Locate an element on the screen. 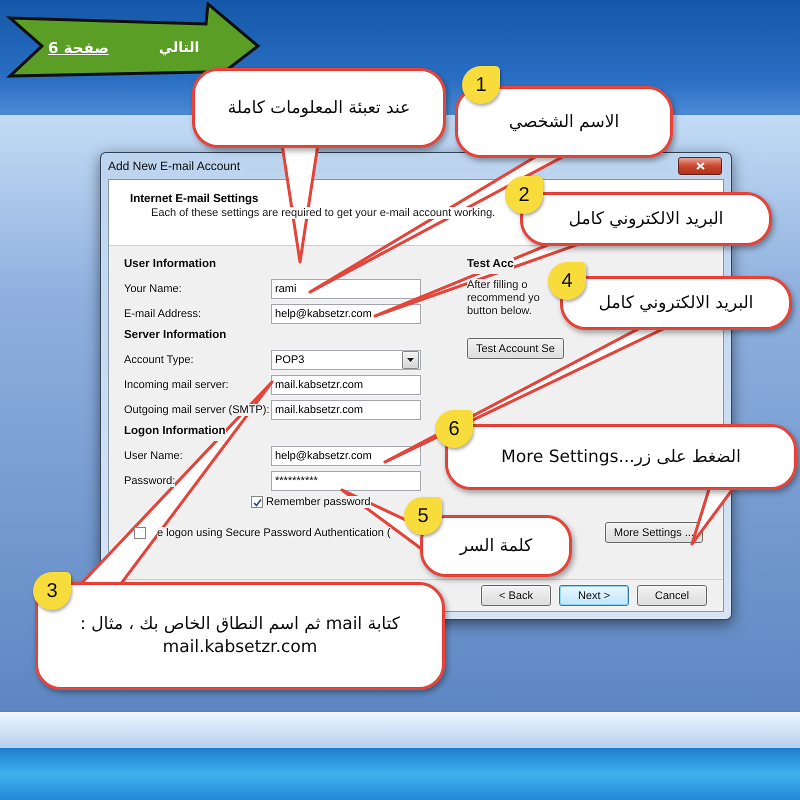 The width and height of the screenshot is (800, 800). group-heading: Logon Information is located at coordinates (175, 433).